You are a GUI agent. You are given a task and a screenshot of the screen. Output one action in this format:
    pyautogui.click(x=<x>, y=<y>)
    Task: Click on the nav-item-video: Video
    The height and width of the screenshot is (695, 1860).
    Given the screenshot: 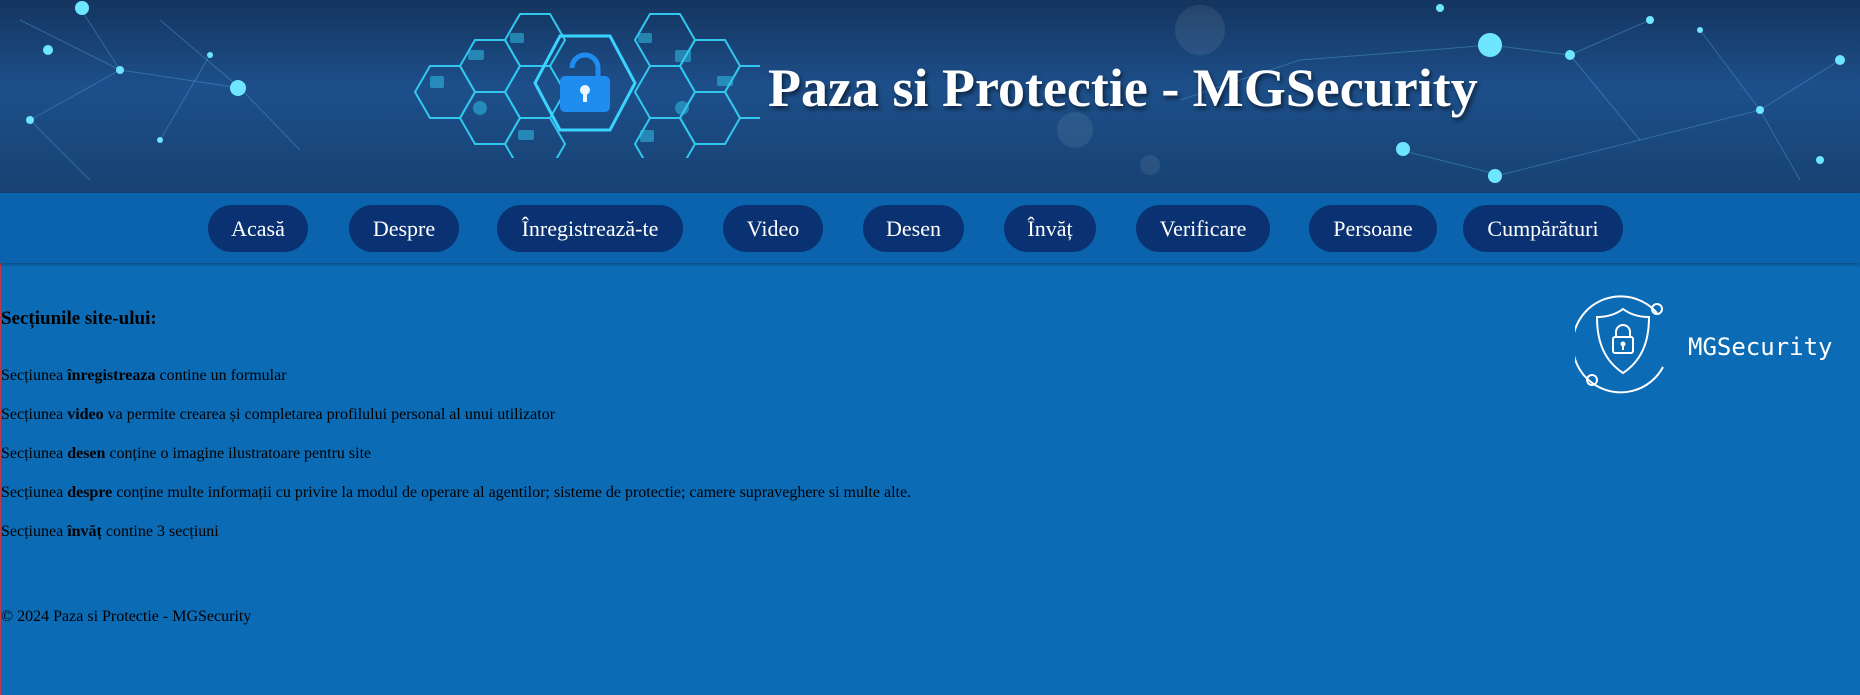 What is the action you would take?
    pyautogui.click(x=773, y=228)
    